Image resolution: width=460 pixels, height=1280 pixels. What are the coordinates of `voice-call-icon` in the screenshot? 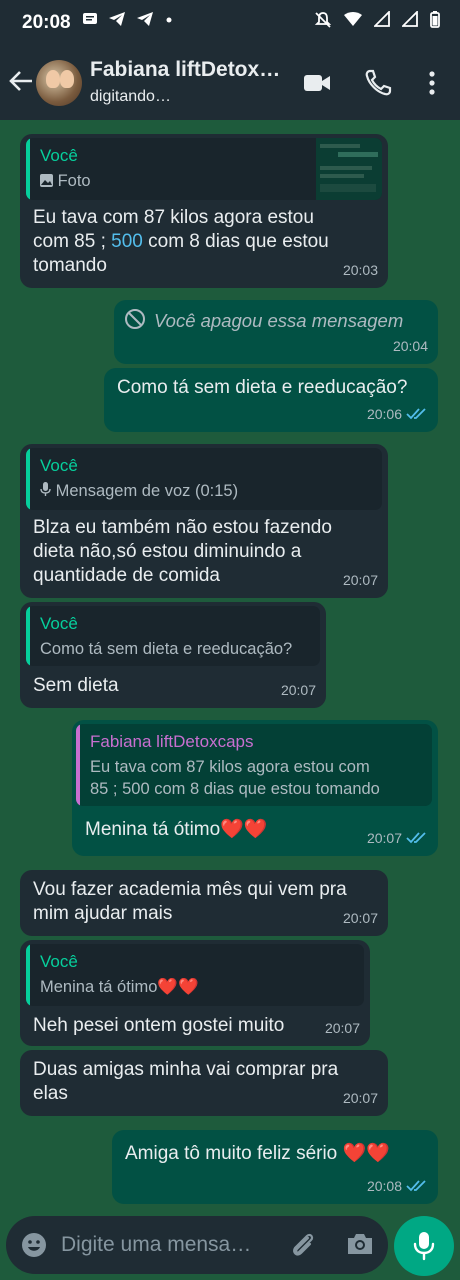 It's located at (378, 83).